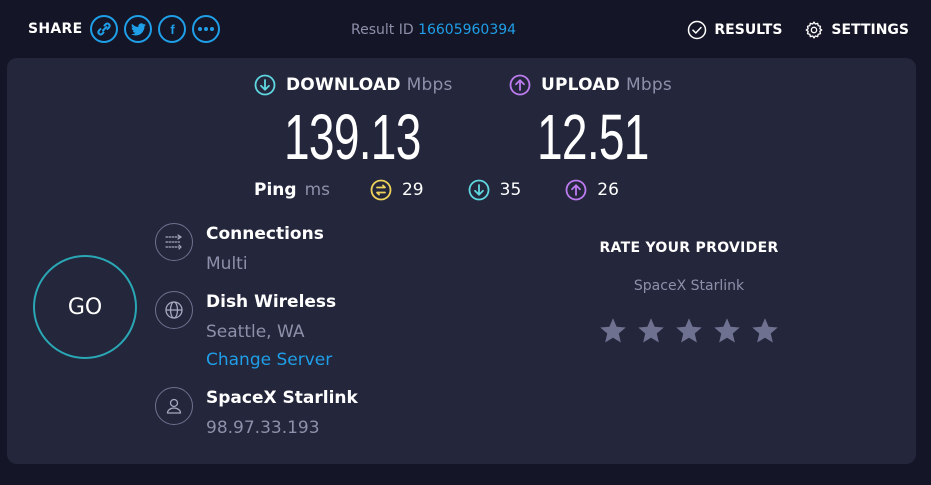  I want to click on rate-provider-panel: RATE YOUR PROVIDER SpaceX Starlink, so click(689, 293).